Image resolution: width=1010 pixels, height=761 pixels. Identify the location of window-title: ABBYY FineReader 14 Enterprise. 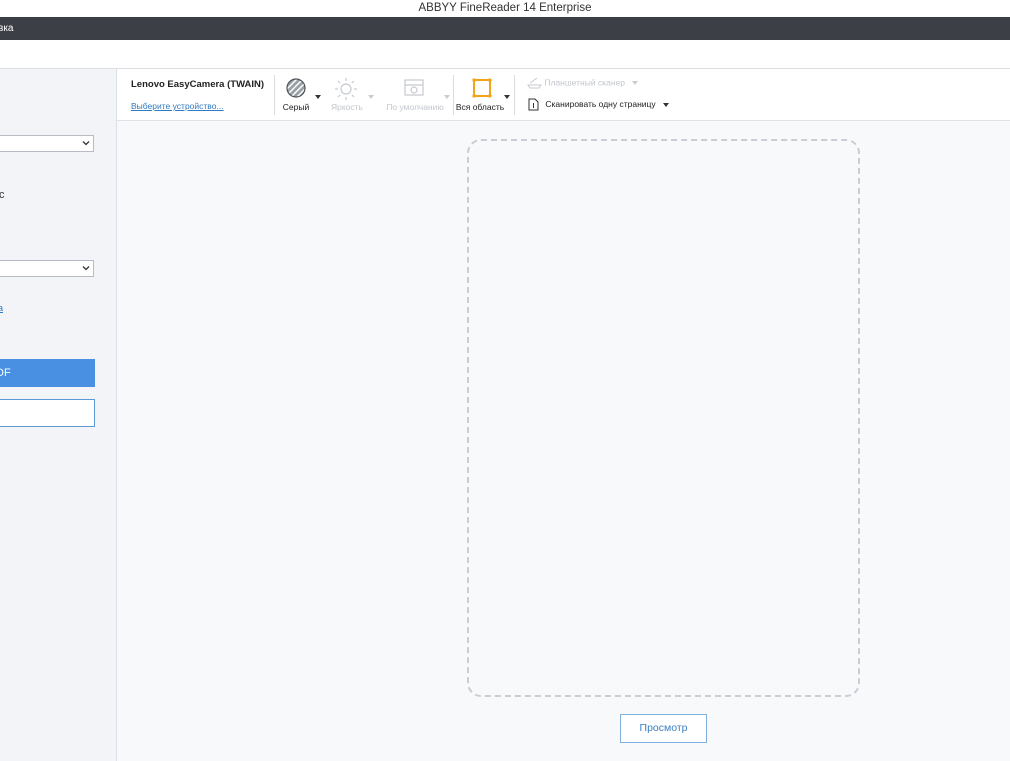
(505, 8).